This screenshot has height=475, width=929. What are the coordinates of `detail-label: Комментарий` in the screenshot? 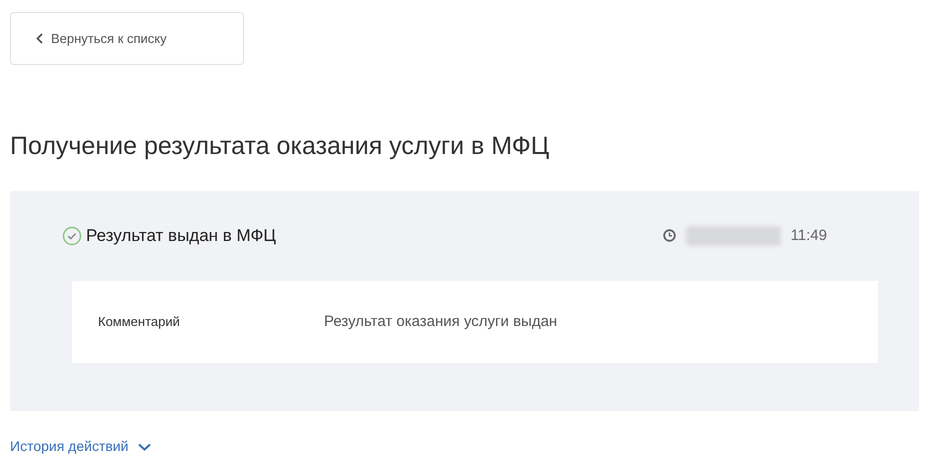 It's located at (139, 322).